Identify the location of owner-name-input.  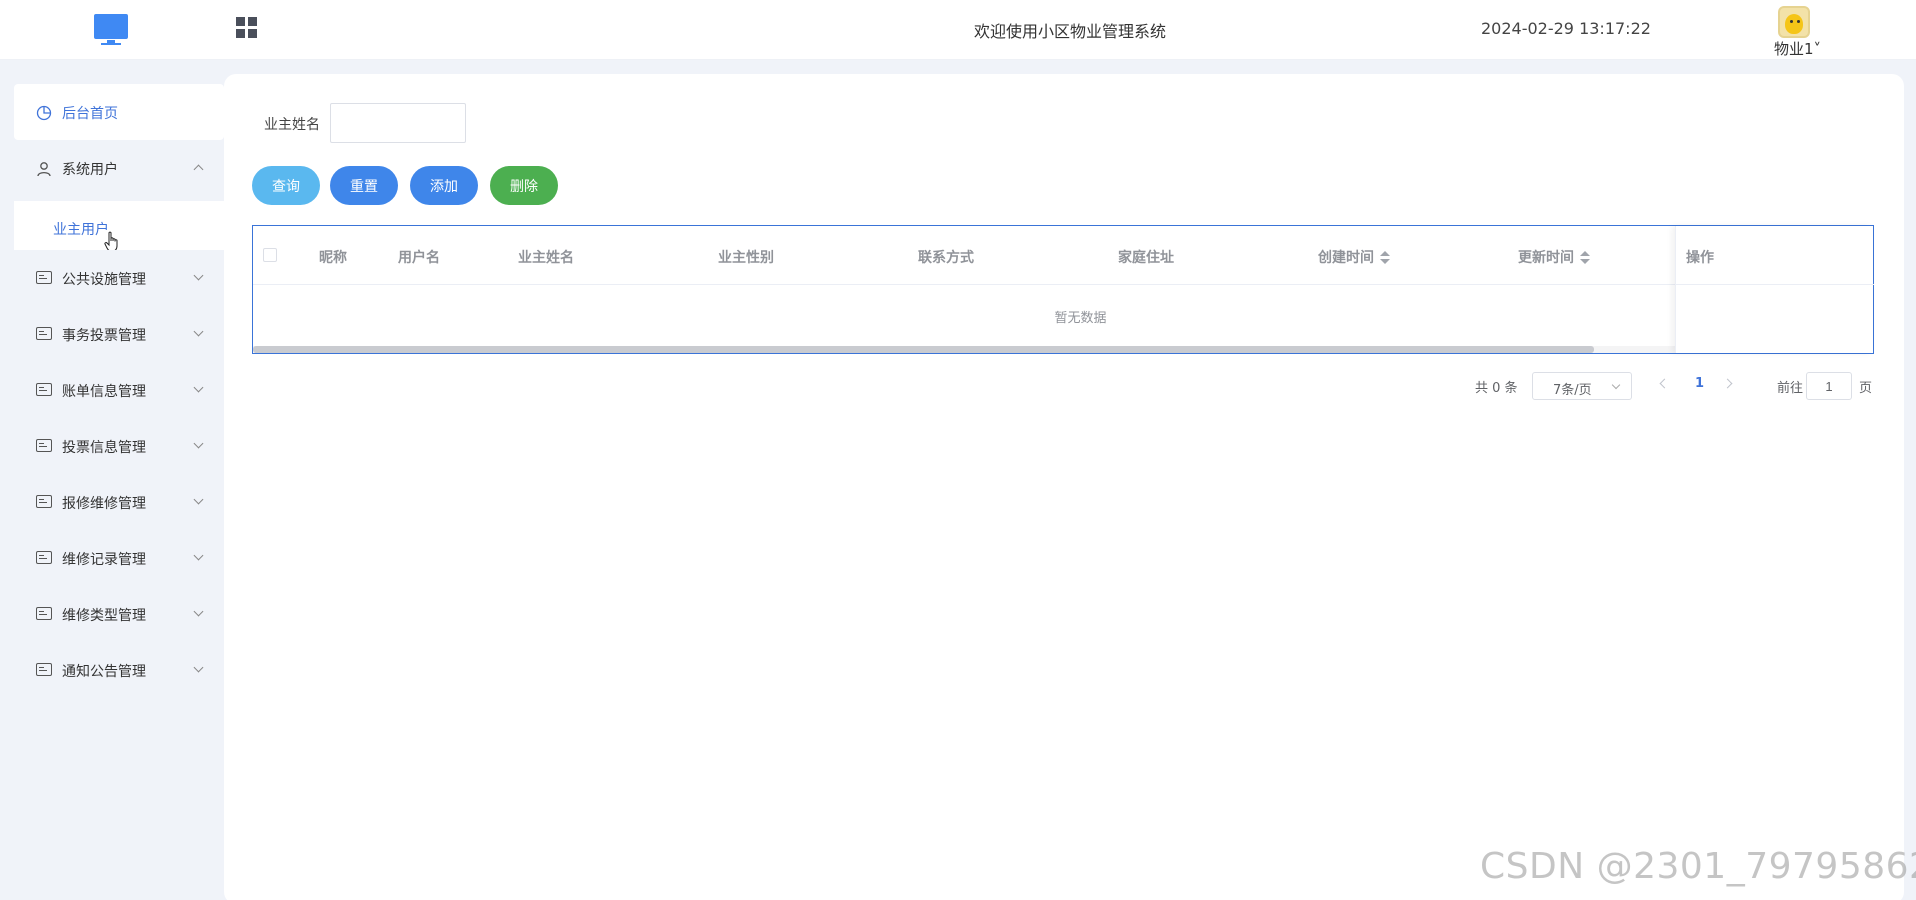
(398, 123).